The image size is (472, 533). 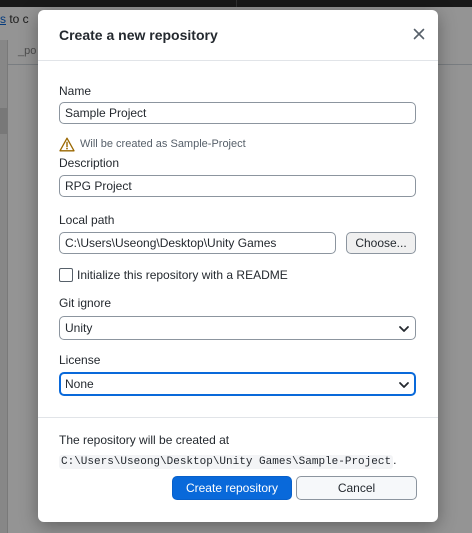 What do you see at coordinates (138, 35) in the screenshot?
I see `dialog-title: Create a new repository` at bounding box center [138, 35].